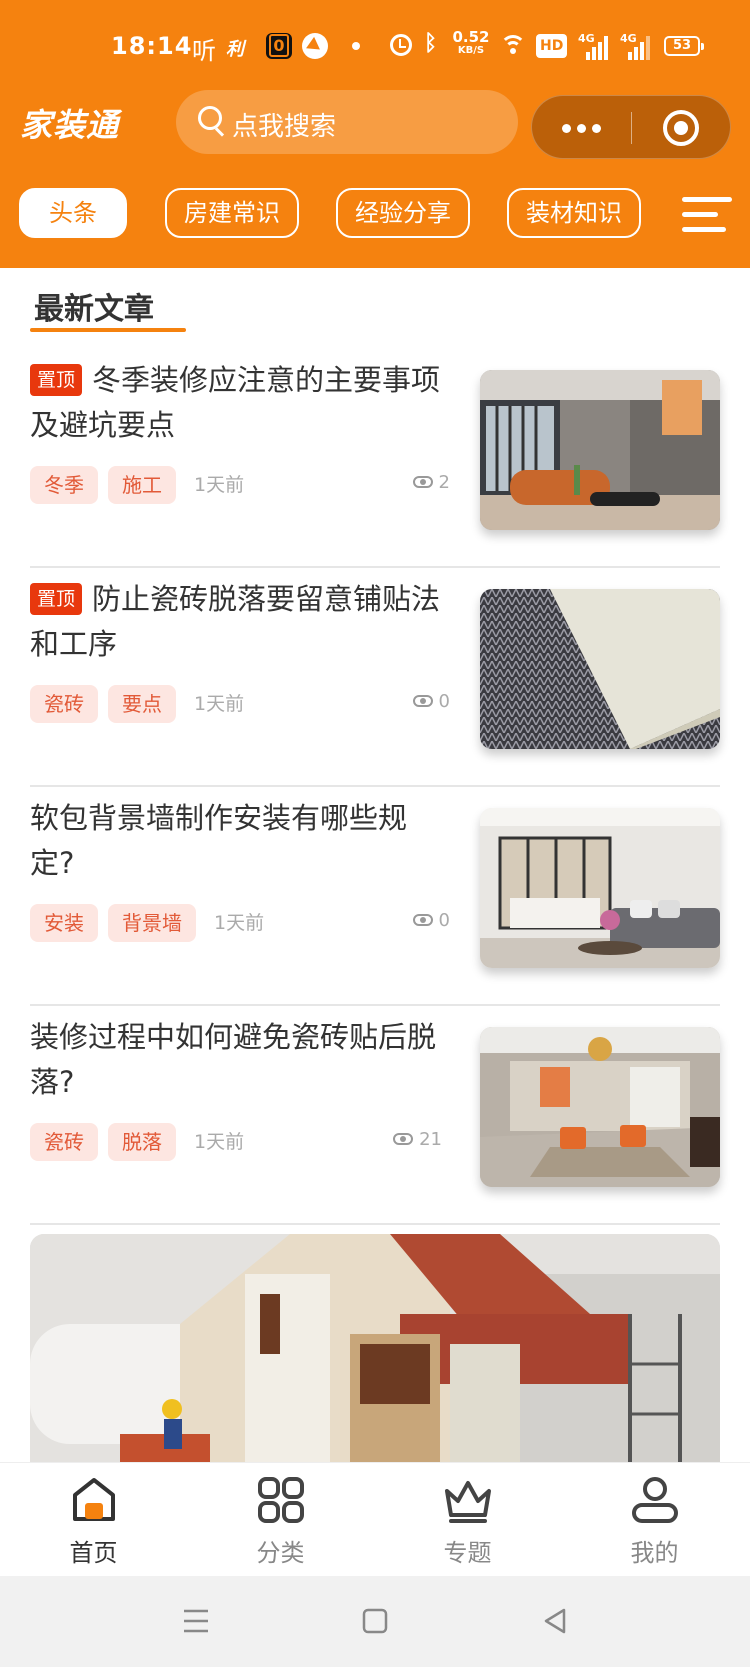  I want to click on more-options-button, so click(581, 128).